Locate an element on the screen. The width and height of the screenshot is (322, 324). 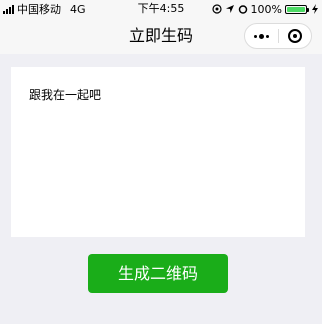
status-right: 100% is located at coordinates (264, 9).